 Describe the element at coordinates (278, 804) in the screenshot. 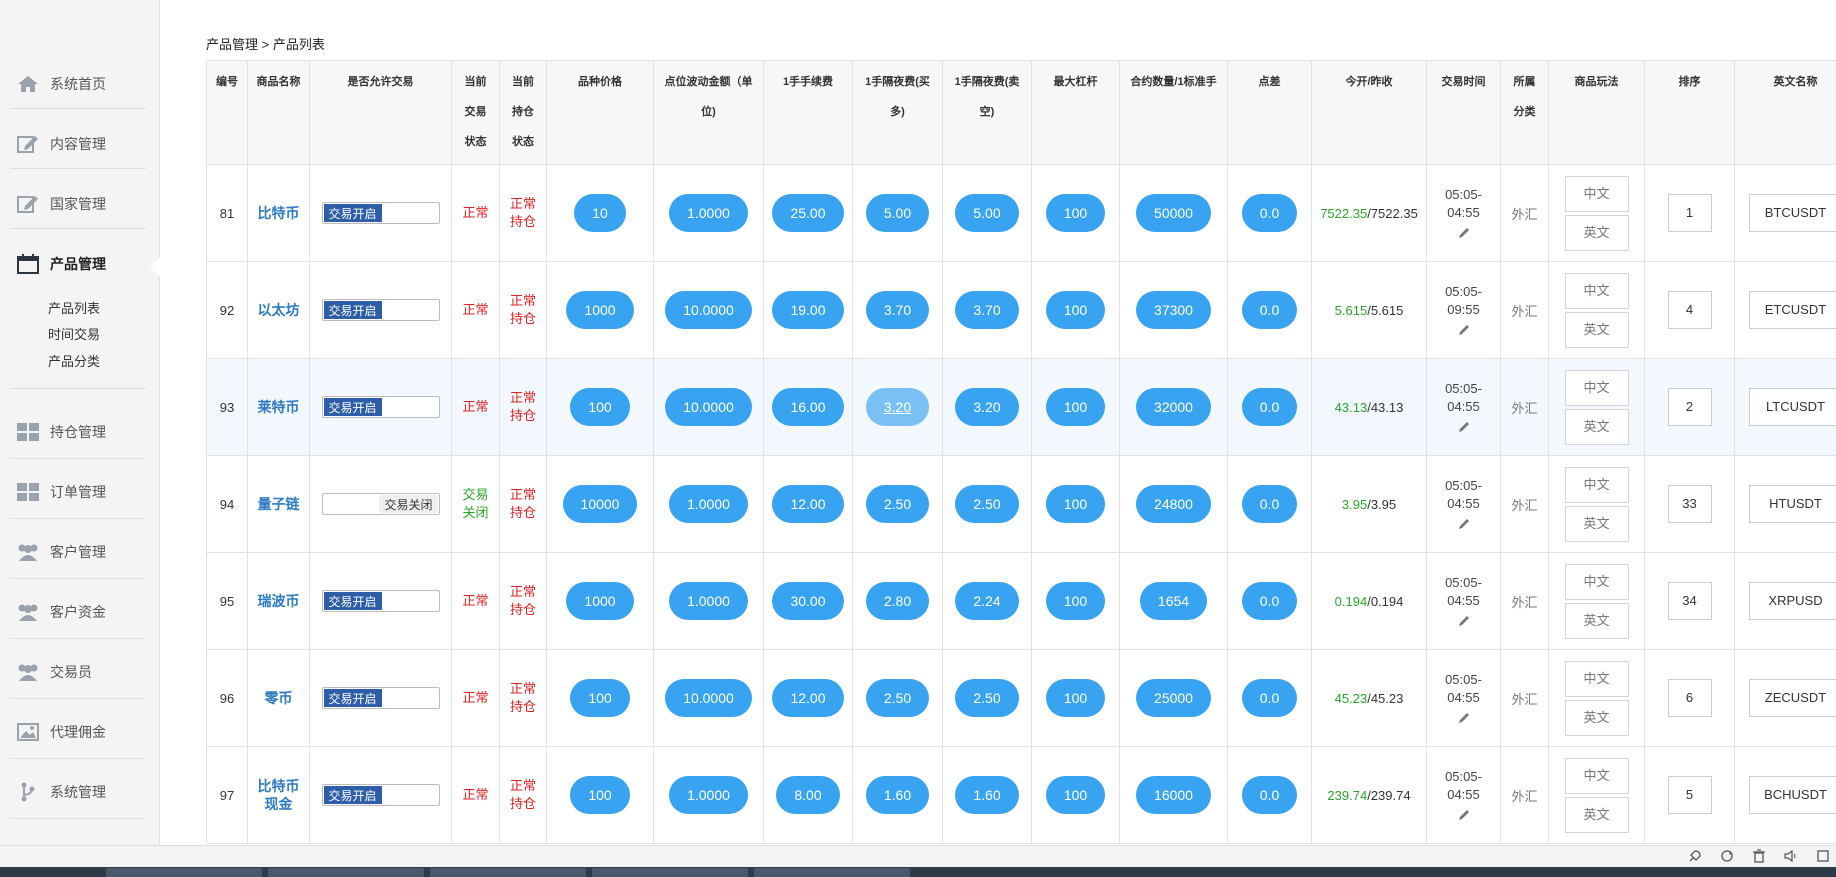

I see `product-name: 现金` at that location.